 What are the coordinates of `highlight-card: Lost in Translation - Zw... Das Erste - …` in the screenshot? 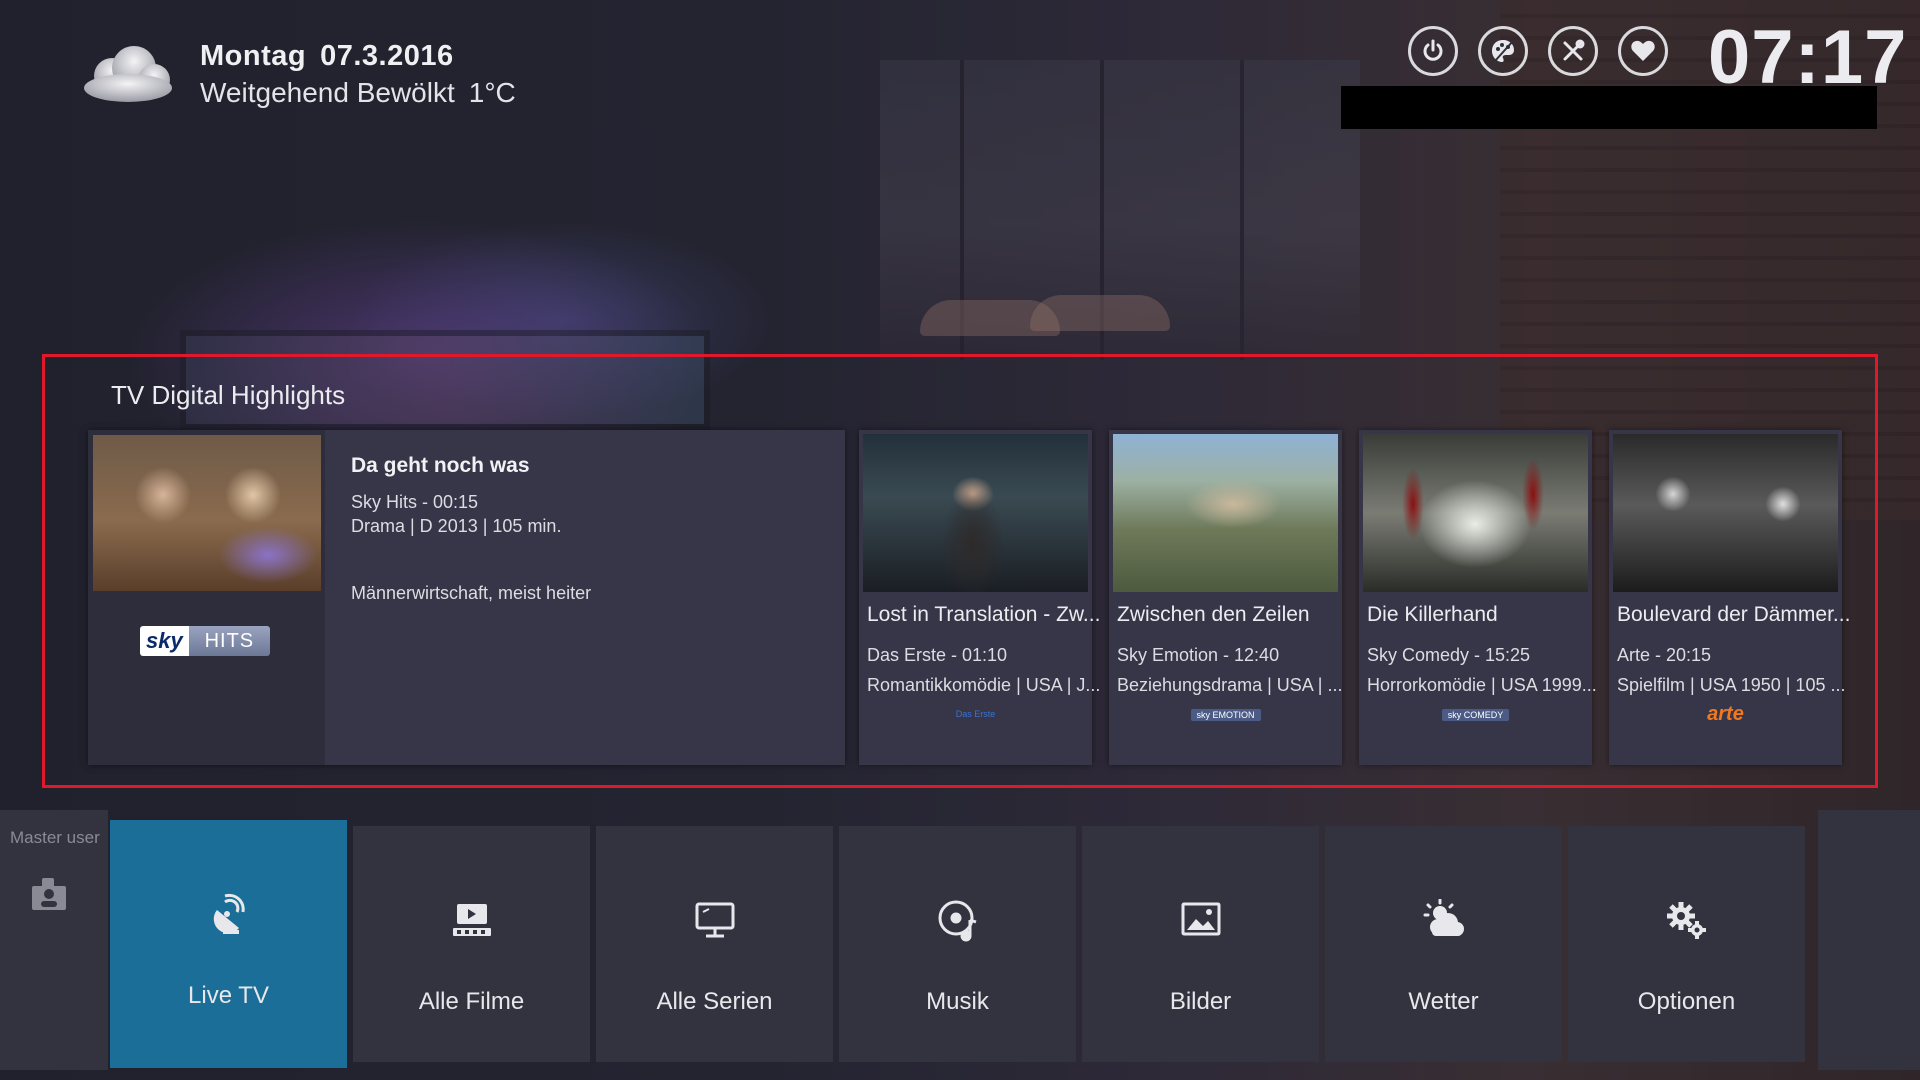 It's located at (979, 597).